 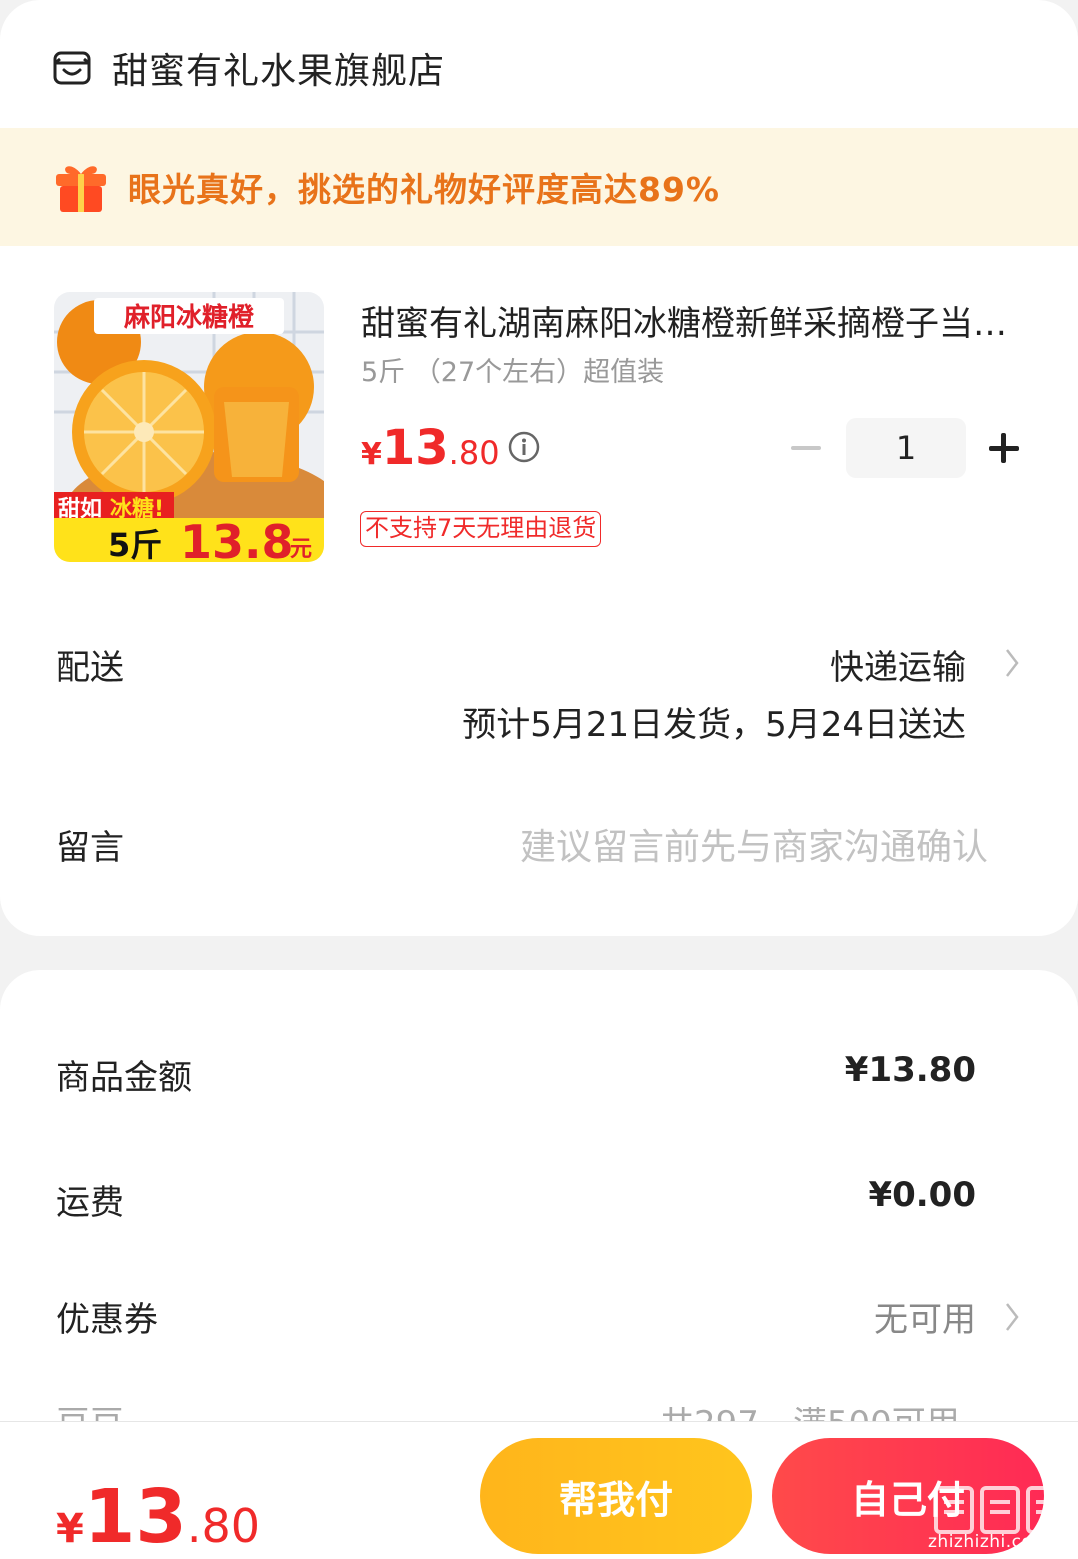 What do you see at coordinates (810, 1414) in the screenshot?
I see `partial-value: 共297，满500可用` at bounding box center [810, 1414].